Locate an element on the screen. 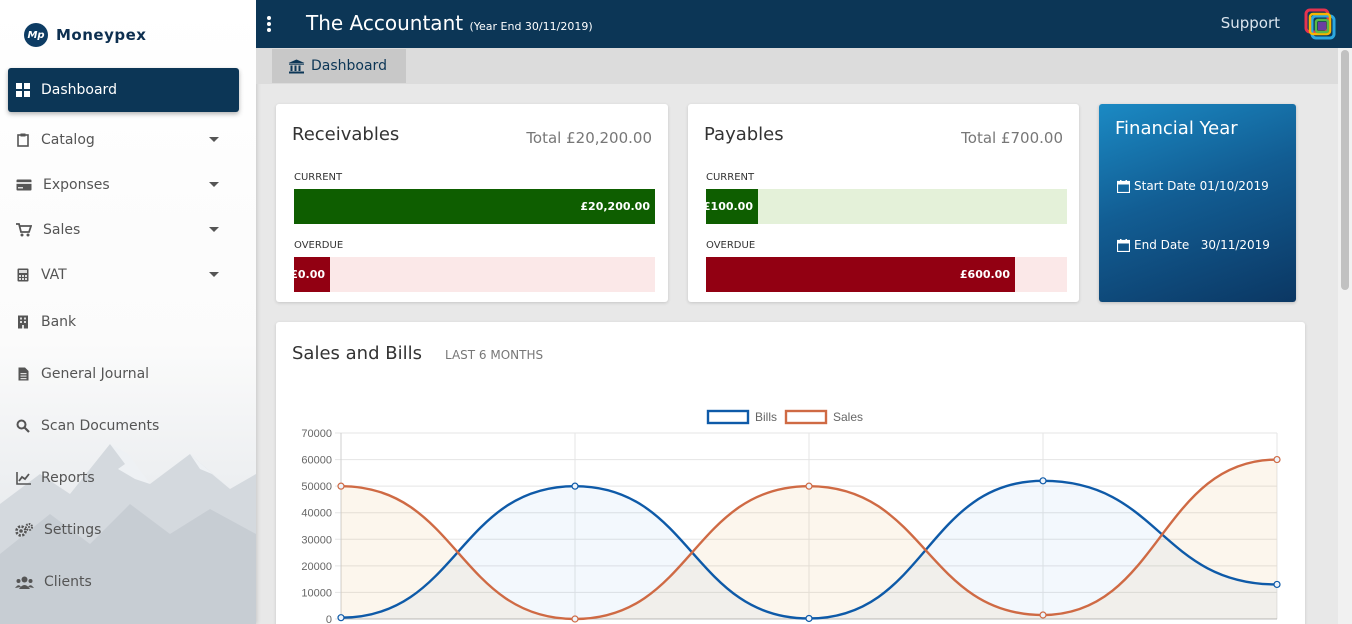  company-name: The Accountant is located at coordinates (385, 23).